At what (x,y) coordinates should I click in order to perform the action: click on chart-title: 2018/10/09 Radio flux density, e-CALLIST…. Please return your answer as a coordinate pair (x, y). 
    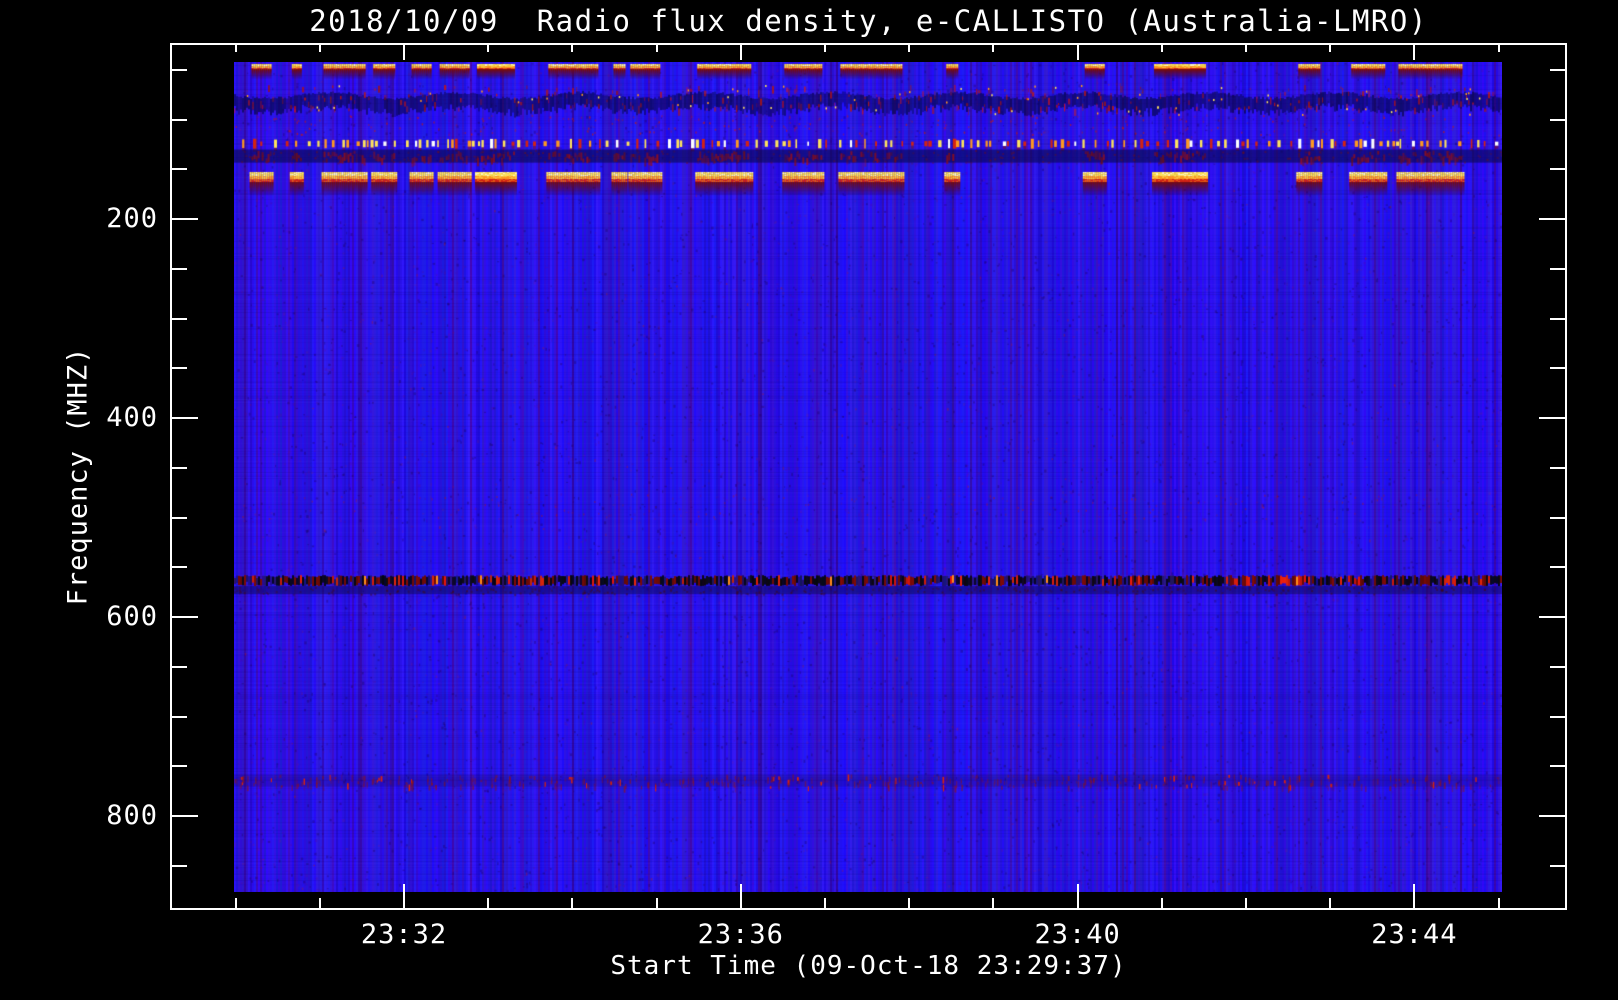
    Looking at the image, I should click on (868, 21).